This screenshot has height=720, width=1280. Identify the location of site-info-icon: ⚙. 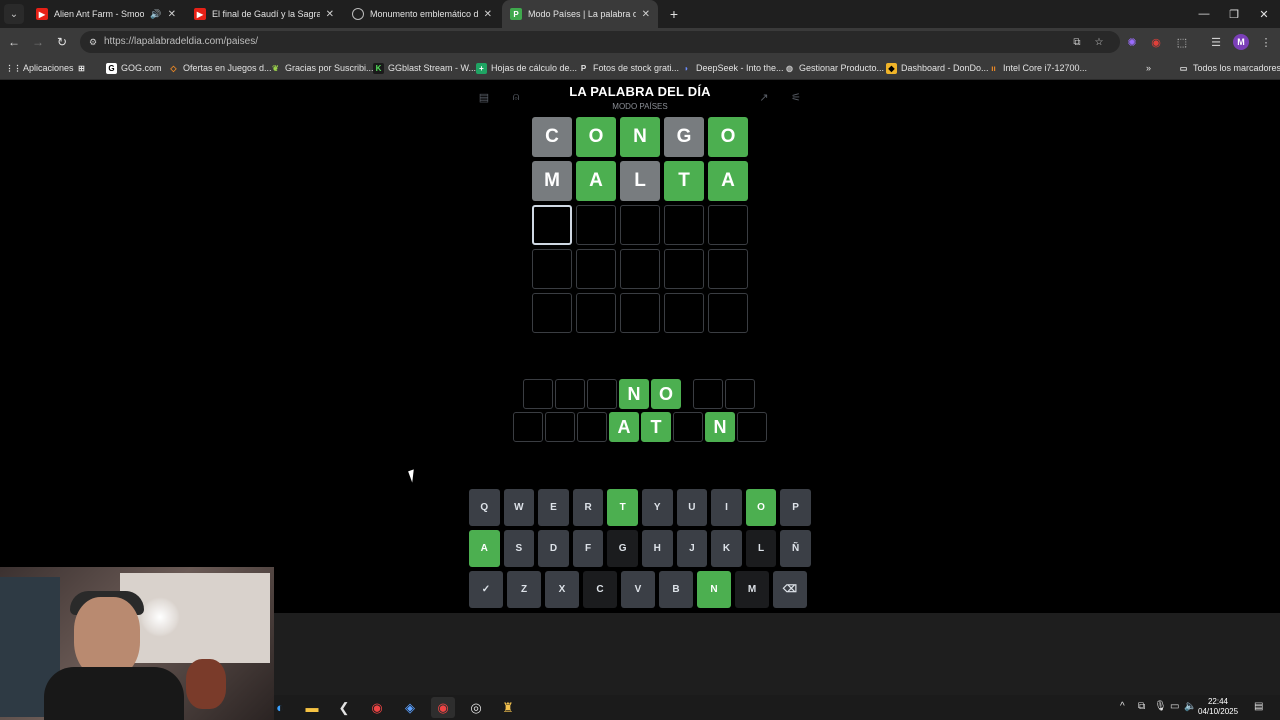
(93, 42).